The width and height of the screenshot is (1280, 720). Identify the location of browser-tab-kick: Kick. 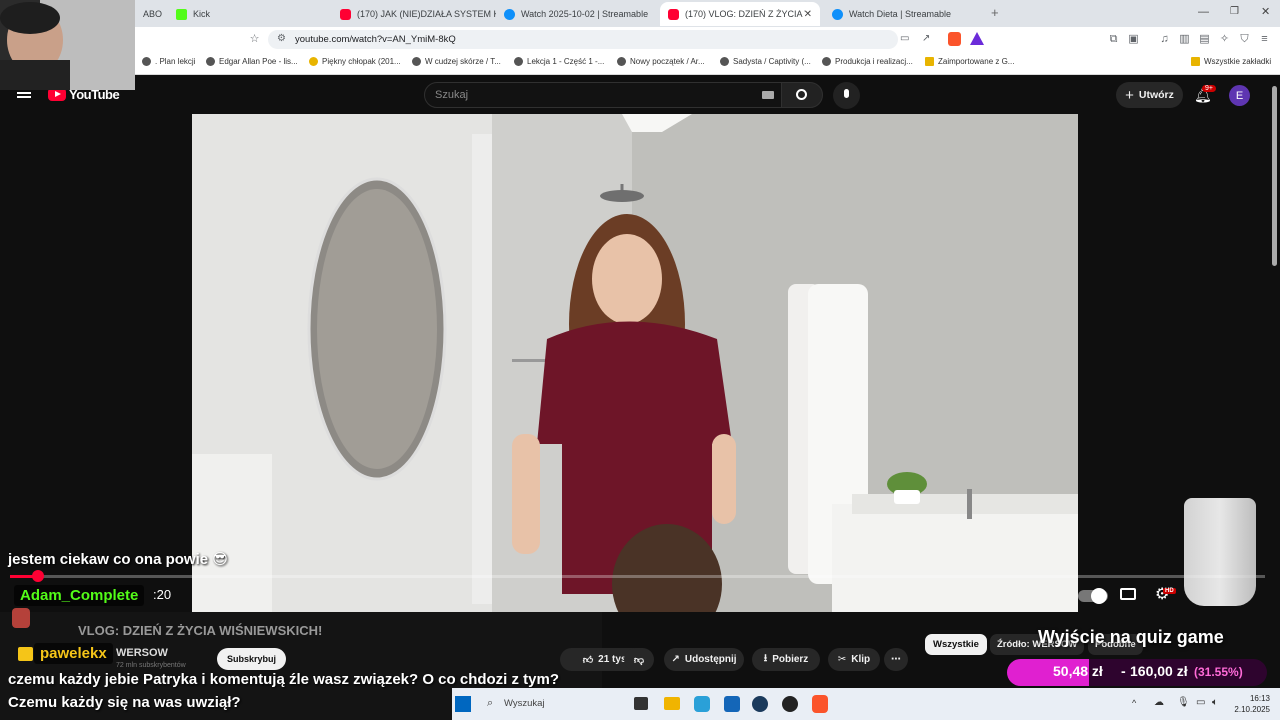
(250, 14).